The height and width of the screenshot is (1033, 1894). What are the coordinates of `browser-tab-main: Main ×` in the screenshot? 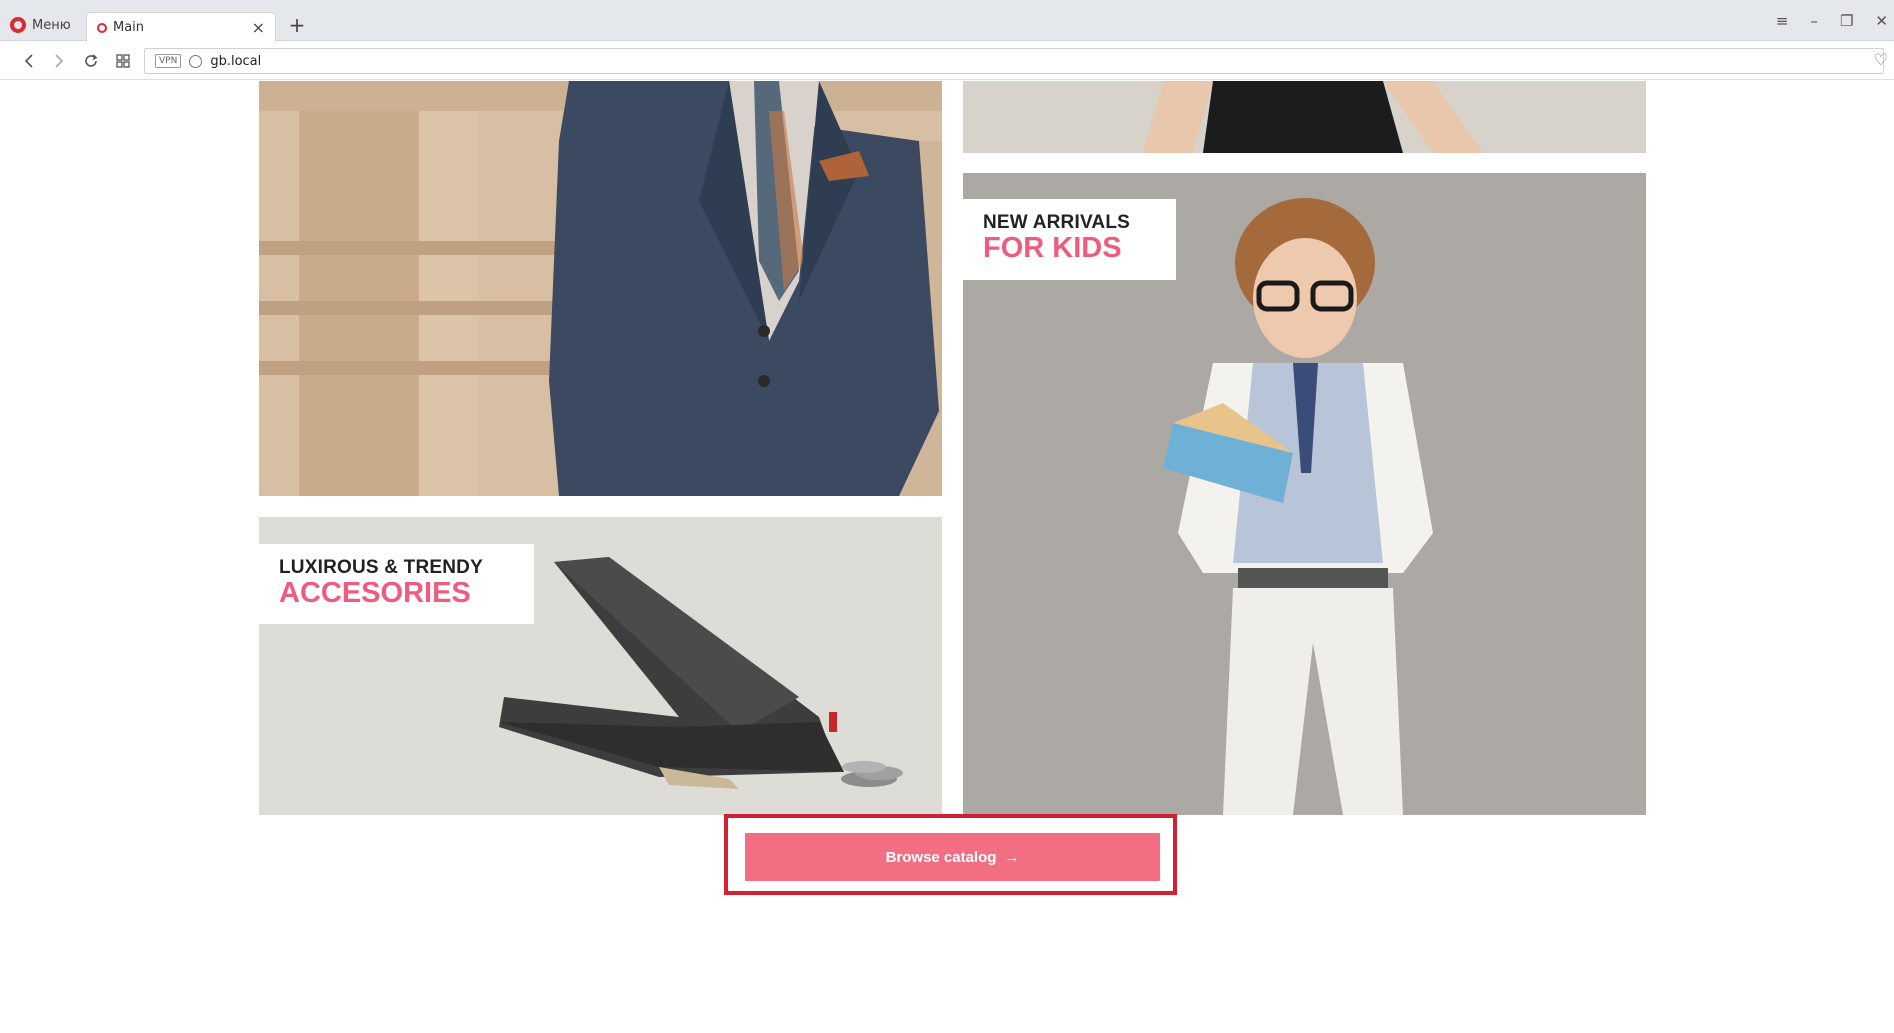 It's located at (181, 27).